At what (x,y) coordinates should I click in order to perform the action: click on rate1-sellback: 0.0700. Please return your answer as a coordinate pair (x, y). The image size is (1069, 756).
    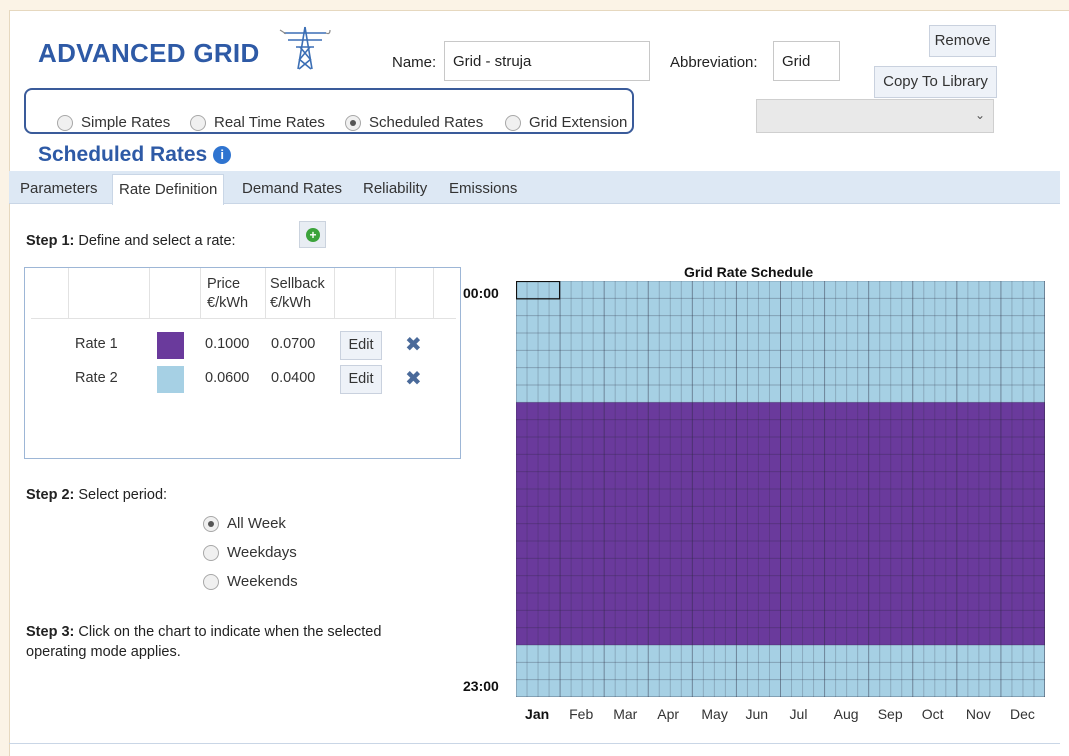
    Looking at the image, I should click on (293, 344).